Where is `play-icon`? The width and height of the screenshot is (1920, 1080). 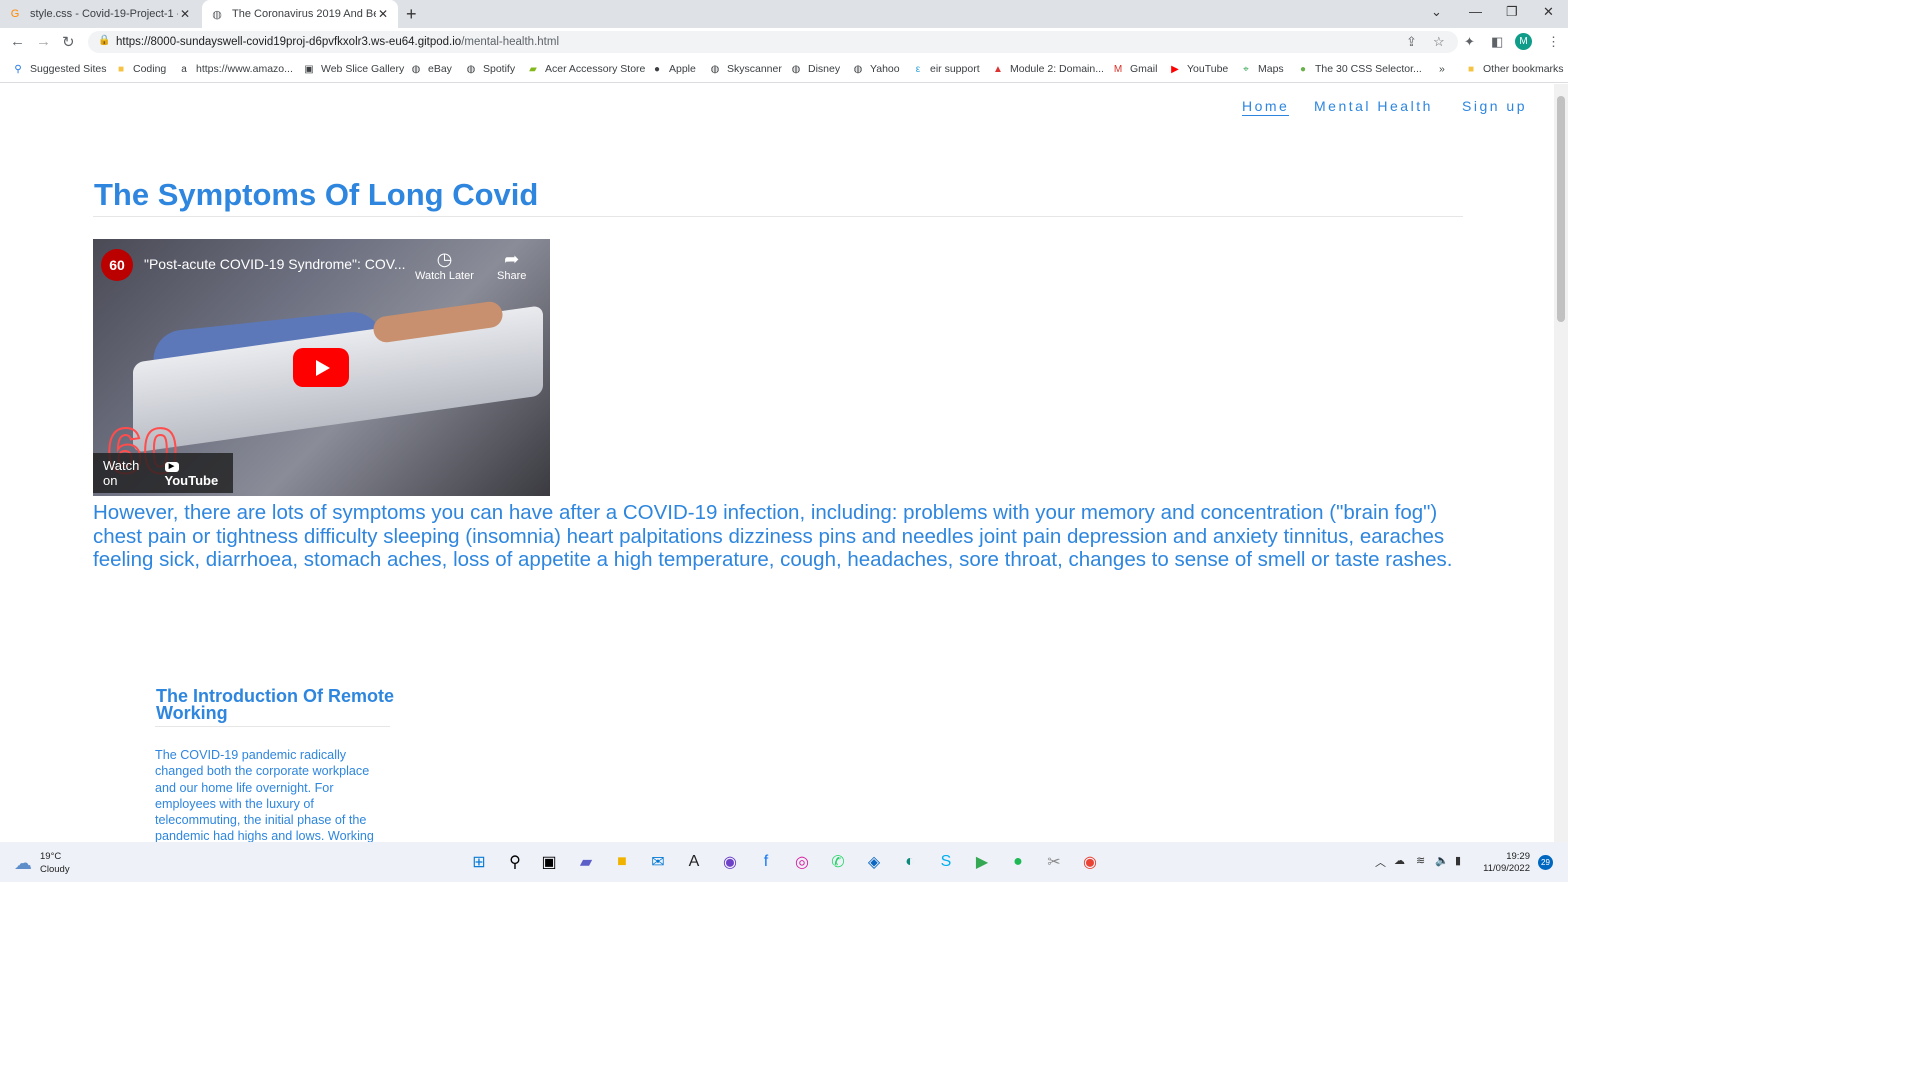
play-icon is located at coordinates (322, 367).